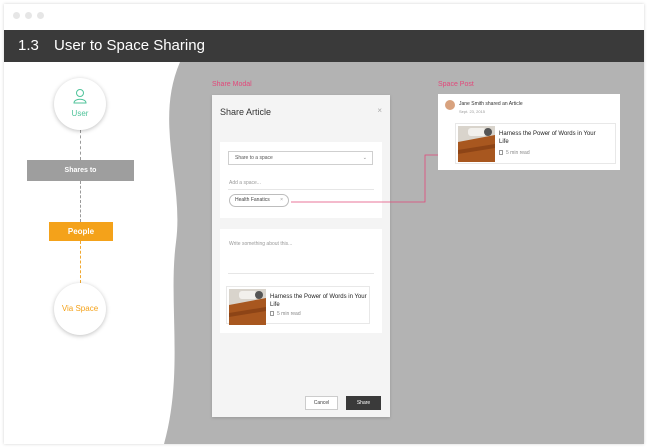 The width and height of the screenshot is (648, 448). I want to click on window-titlebar, so click(324, 17).